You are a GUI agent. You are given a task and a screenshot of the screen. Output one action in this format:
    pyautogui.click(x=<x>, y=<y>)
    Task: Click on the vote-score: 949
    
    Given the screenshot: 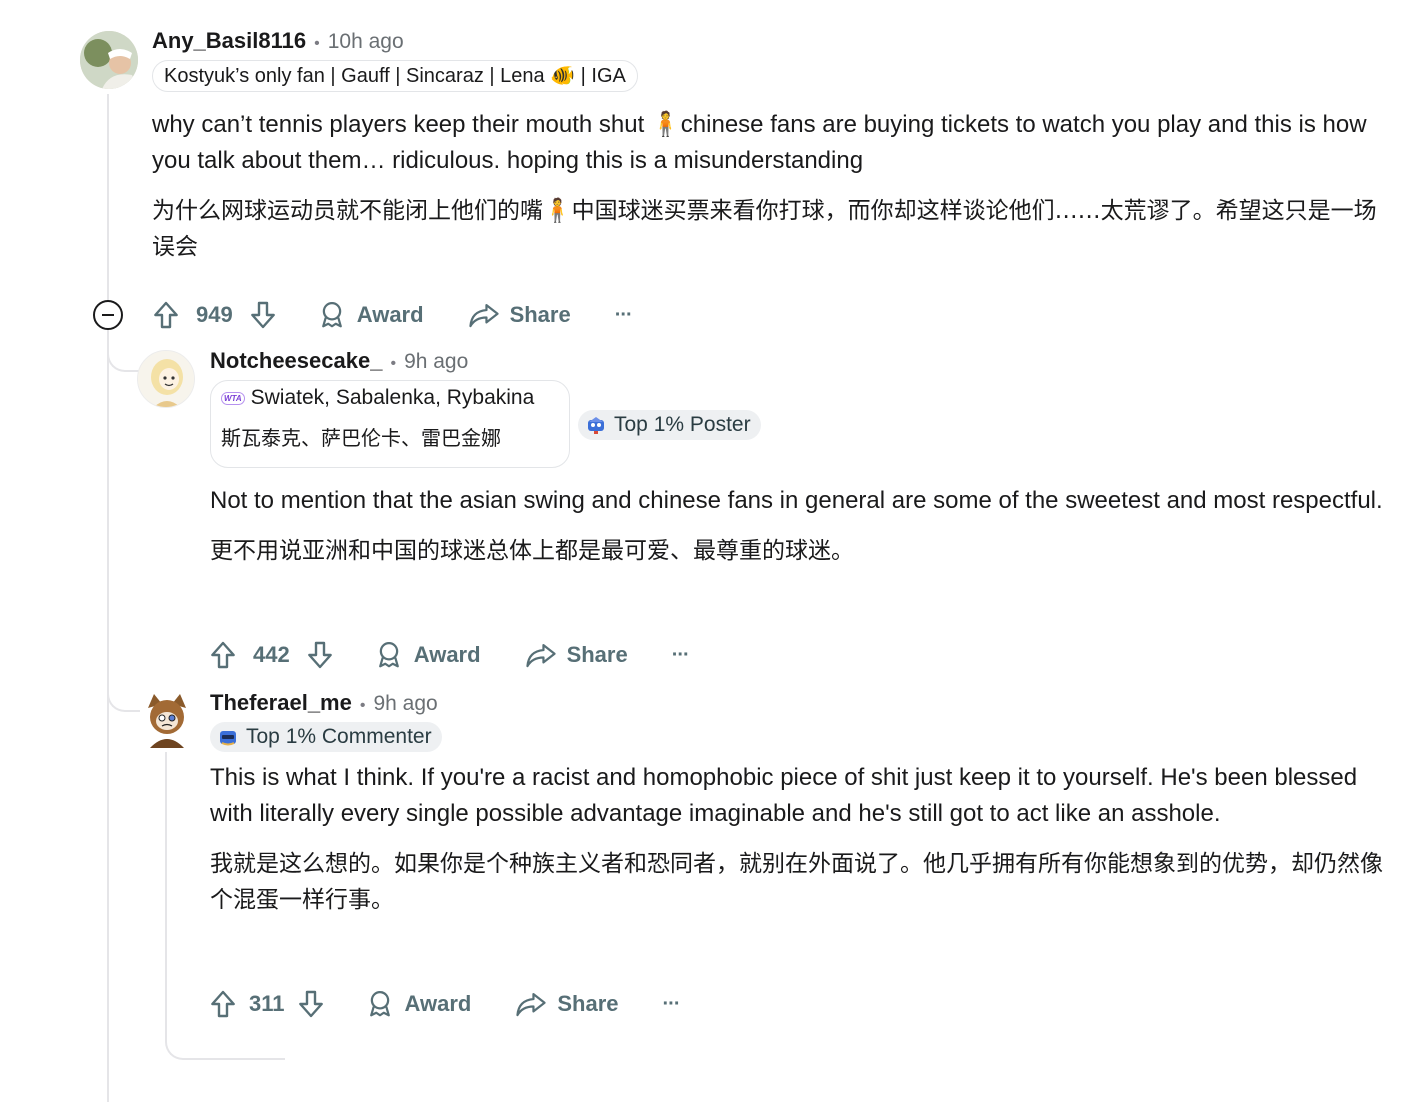 What is the action you would take?
    pyautogui.click(x=214, y=314)
    